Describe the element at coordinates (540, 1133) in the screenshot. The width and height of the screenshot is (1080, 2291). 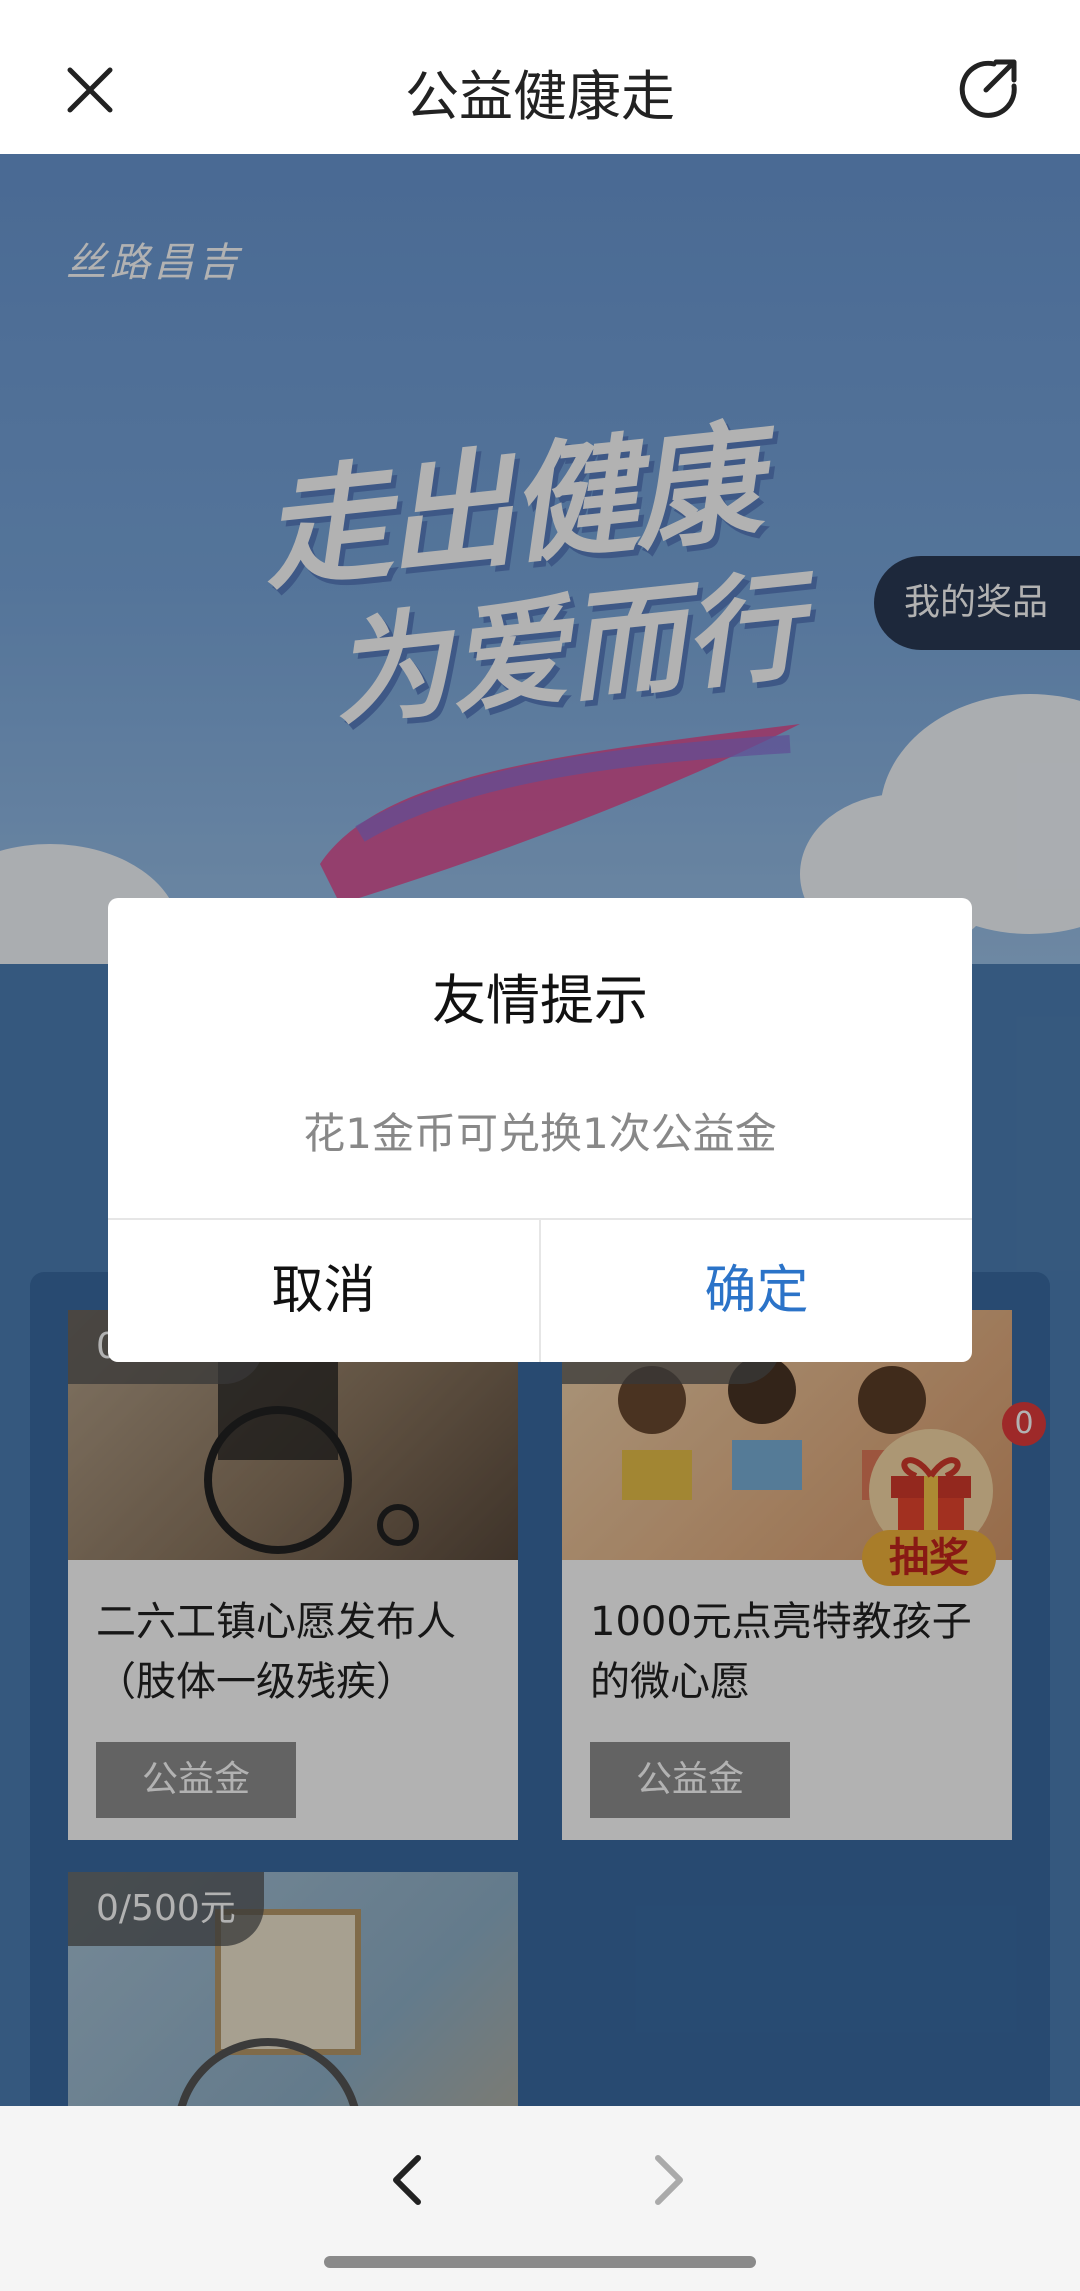
I see `dialog-message: 花1金币可兑换1次公益金` at that location.